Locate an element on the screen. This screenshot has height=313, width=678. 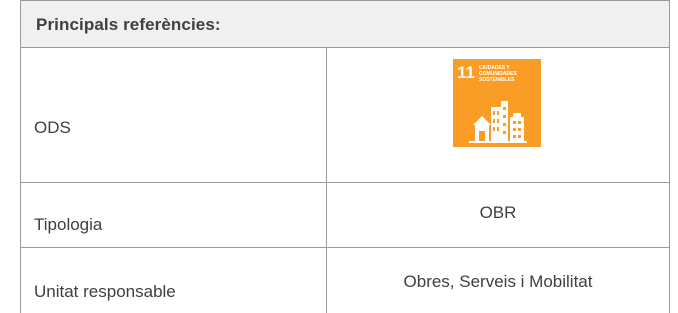
row-value-unitat-responsable: Obres, Serveis i Mobilitat is located at coordinates (498, 281).